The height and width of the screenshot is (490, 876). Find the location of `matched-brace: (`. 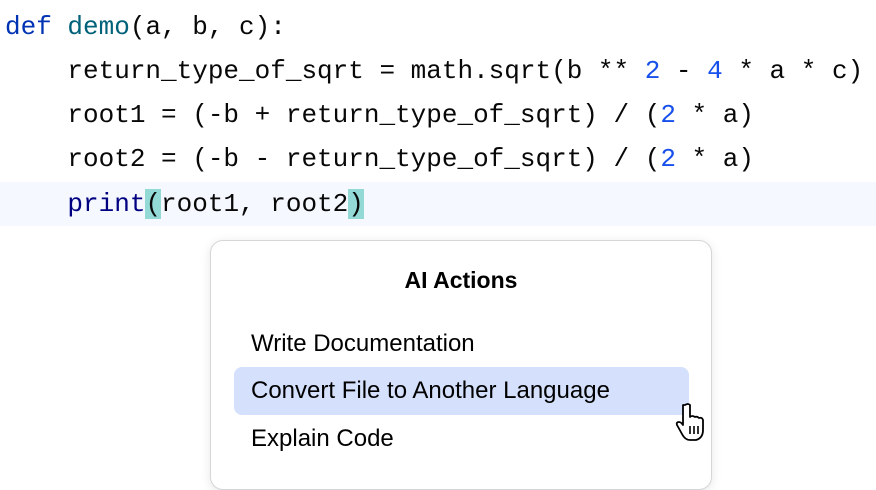

matched-brace: ( is located at coordinates (153, 204).